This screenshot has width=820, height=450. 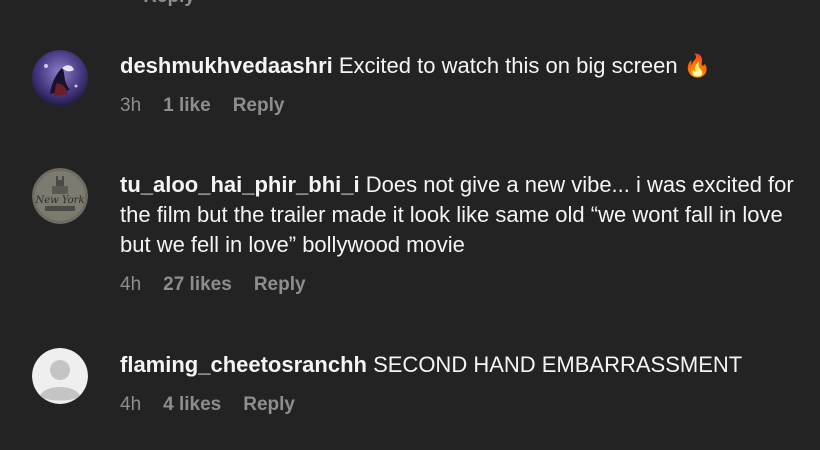 I want to click on avatar: New York, so click(x=60, y=196).